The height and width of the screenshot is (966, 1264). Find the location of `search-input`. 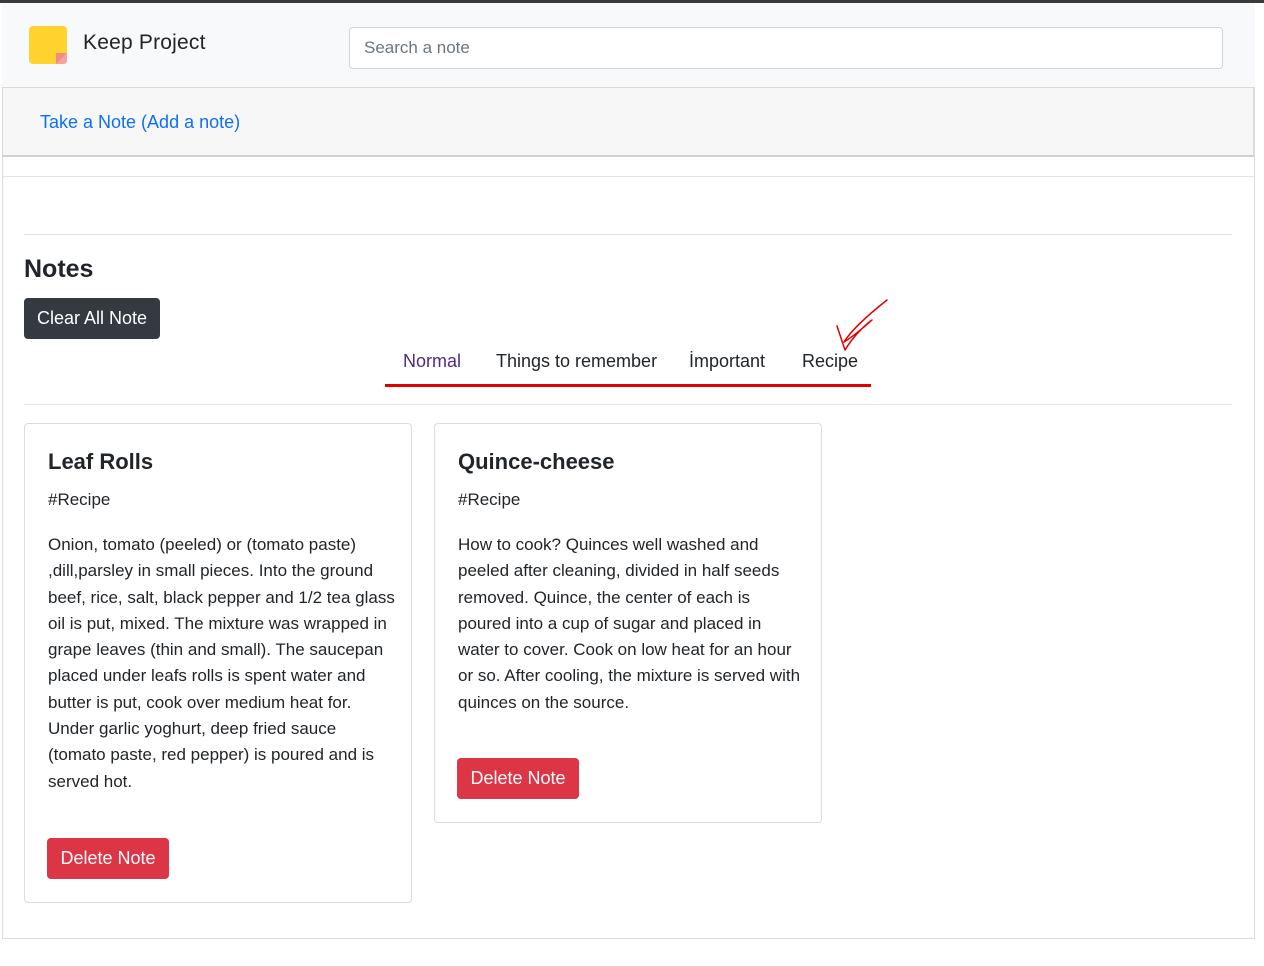

search-input is located at coordinates (786, 48).